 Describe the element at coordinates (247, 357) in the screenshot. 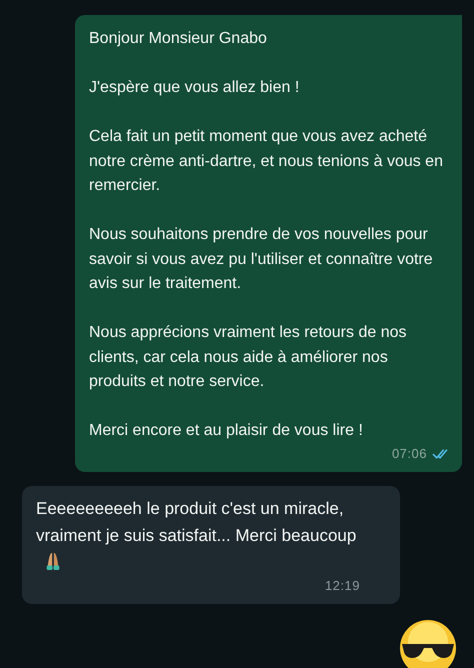

I see `message-text: Nous apprécions vraiment les retours de nos clients, car cela nous aide à améliorer nos produits et notre service.` at that location.